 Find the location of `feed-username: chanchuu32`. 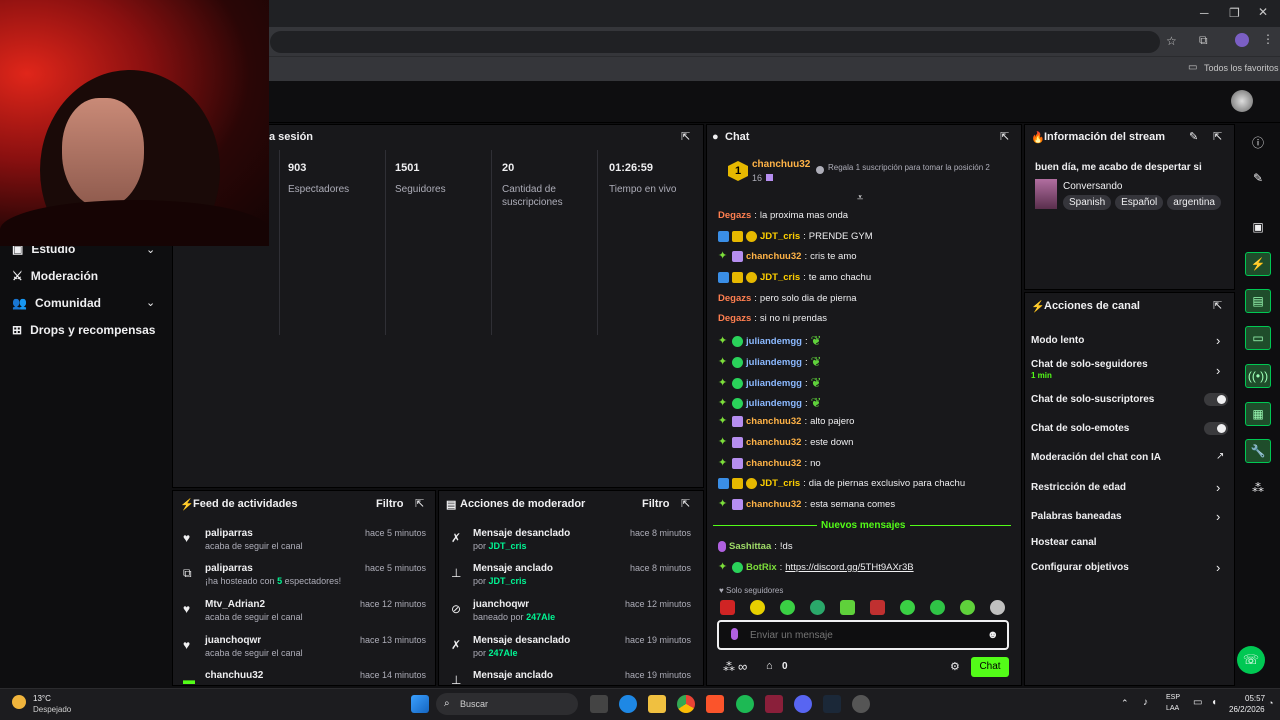

feed-username: chanchuu32 is located at coordinates (234, 675).